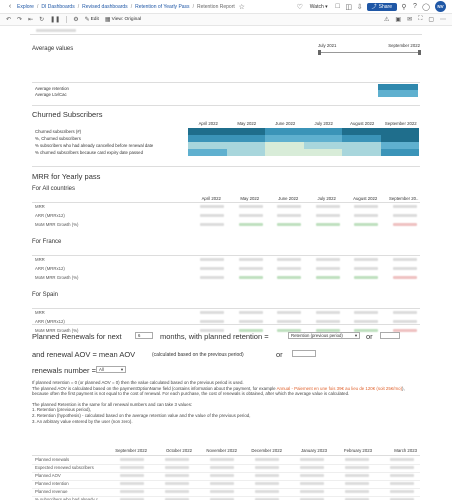 This screenshot has width=452, height=500. I want to click on share-label: Share, so click(385, 6).